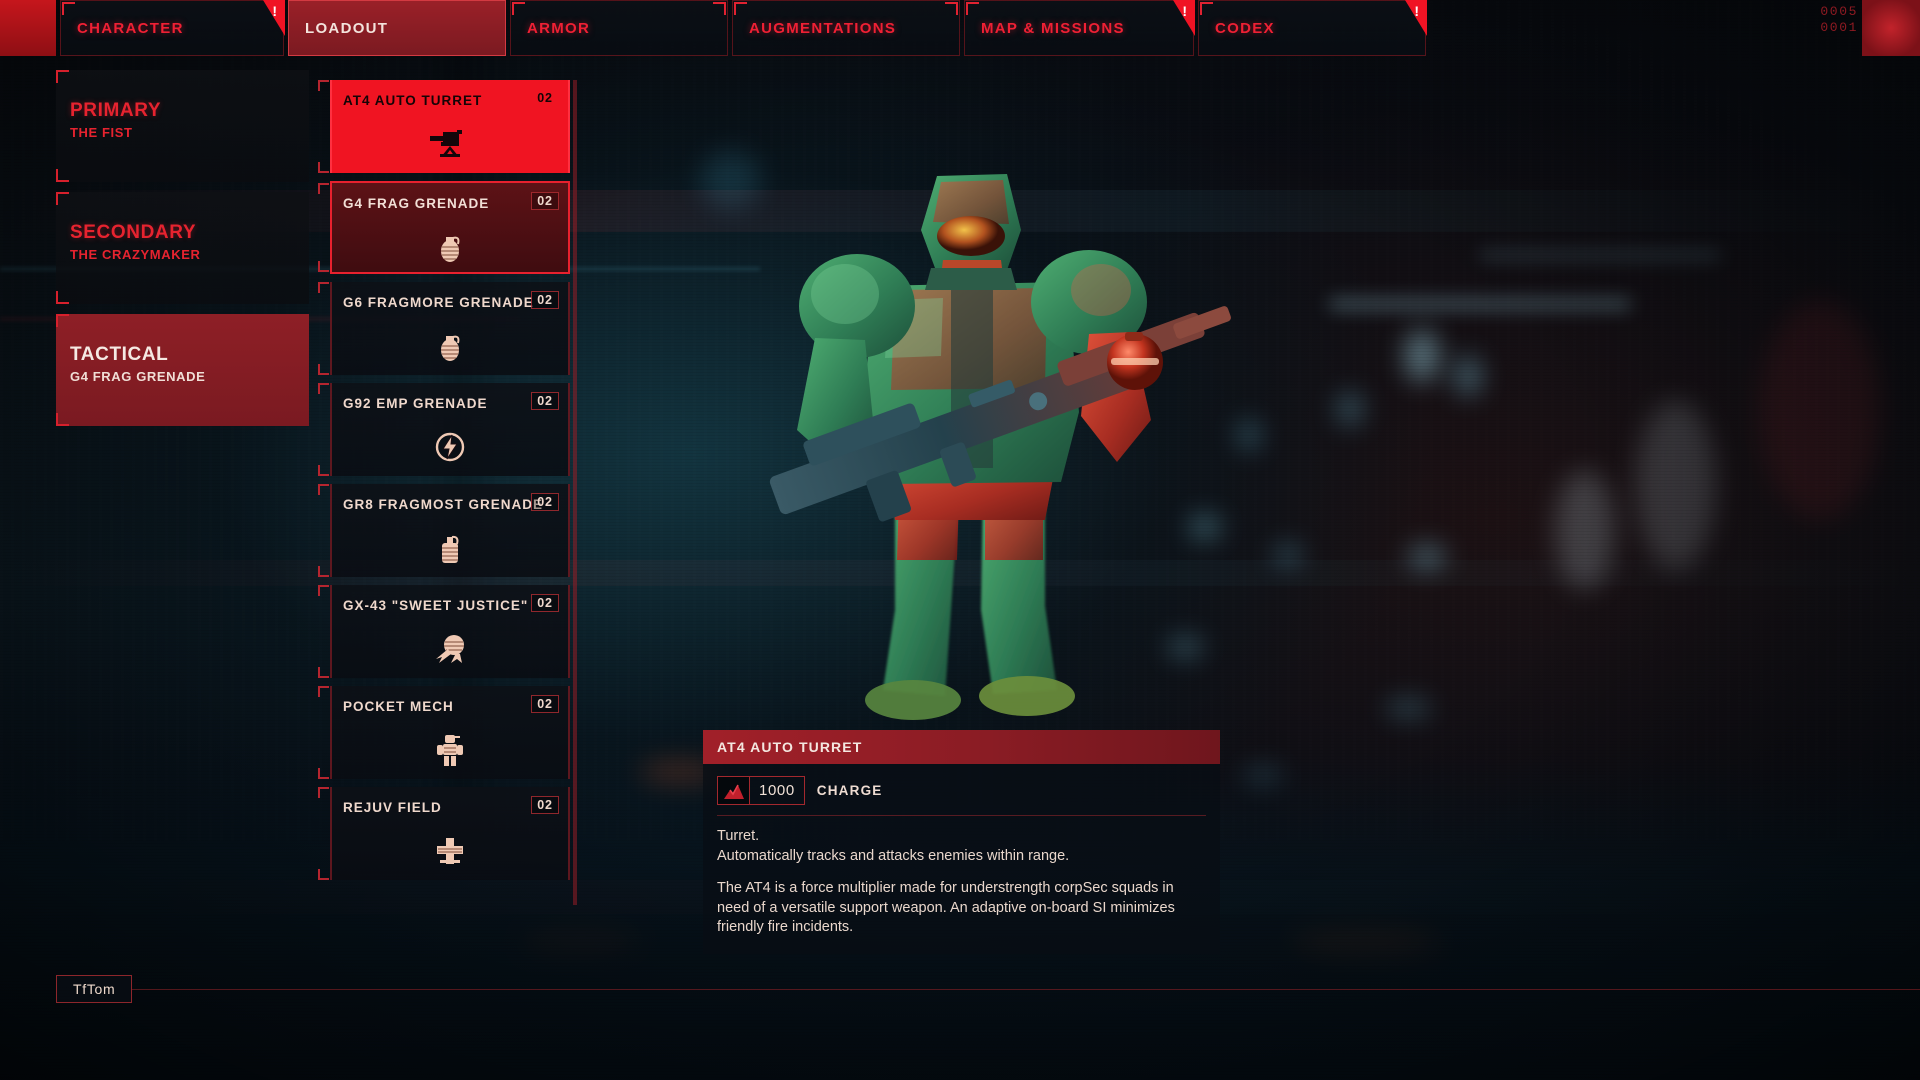 The image size is (1920, 1080). What do you see at coordinates (138, 376) in the screenshot?
I see `slot-equipped-name: G4 FRAG GRENADE` at bounding box center [138, 376].